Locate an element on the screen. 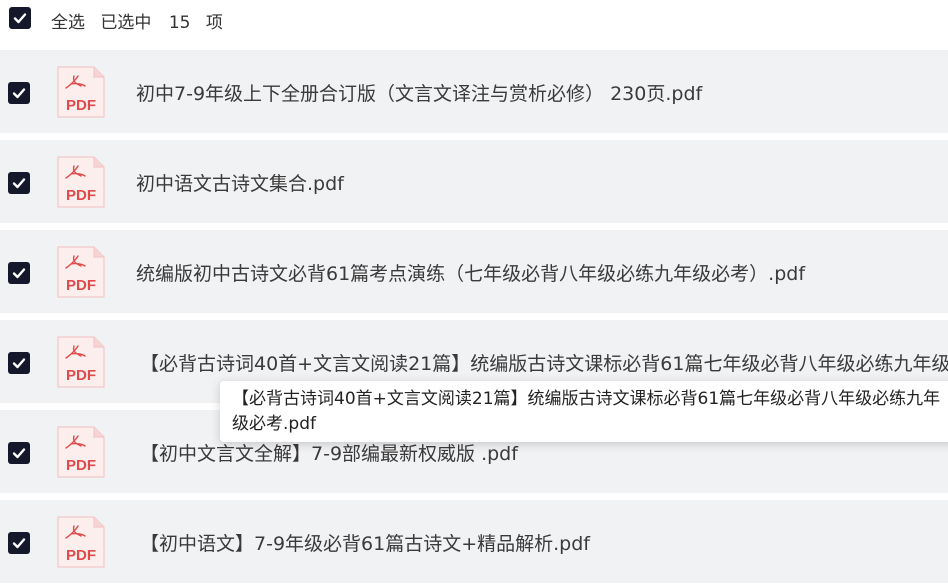 The width and height of the screenshot is (948, 588). select-all-bar: 全选 已选中 15 项 is located at coordinates (474, 22).